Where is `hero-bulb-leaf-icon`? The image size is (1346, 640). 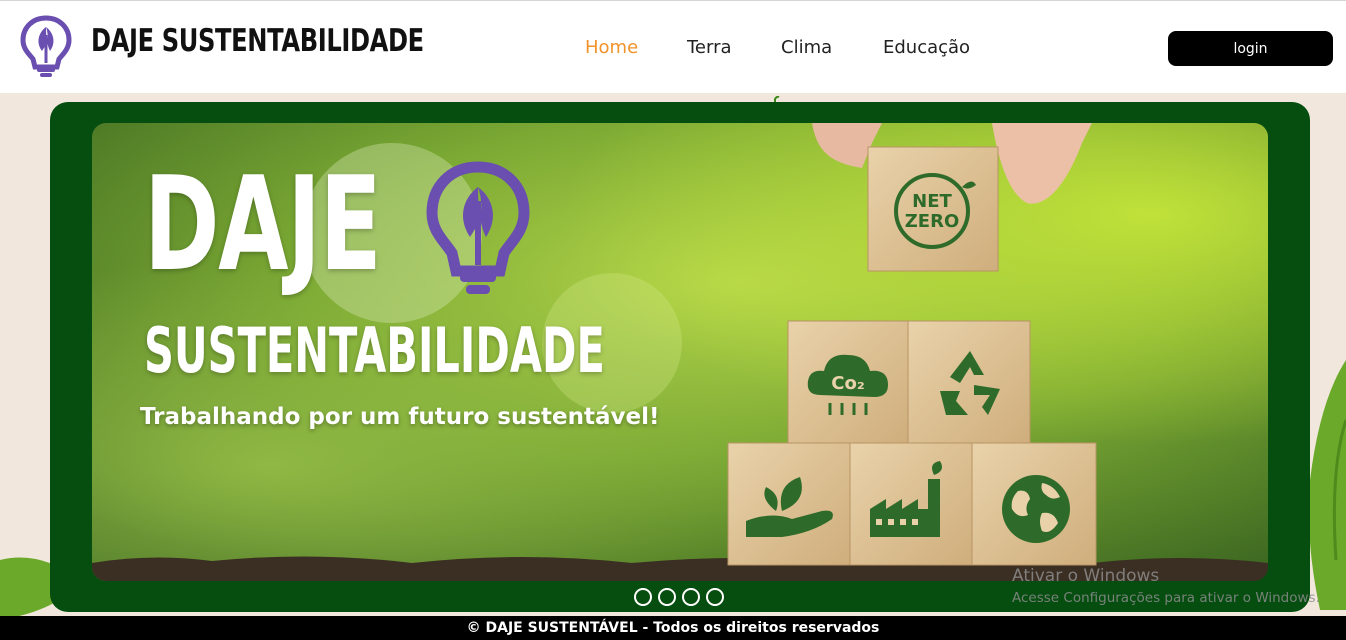 hero-bulb-leaf-icon is located at coordinates (478, 227).